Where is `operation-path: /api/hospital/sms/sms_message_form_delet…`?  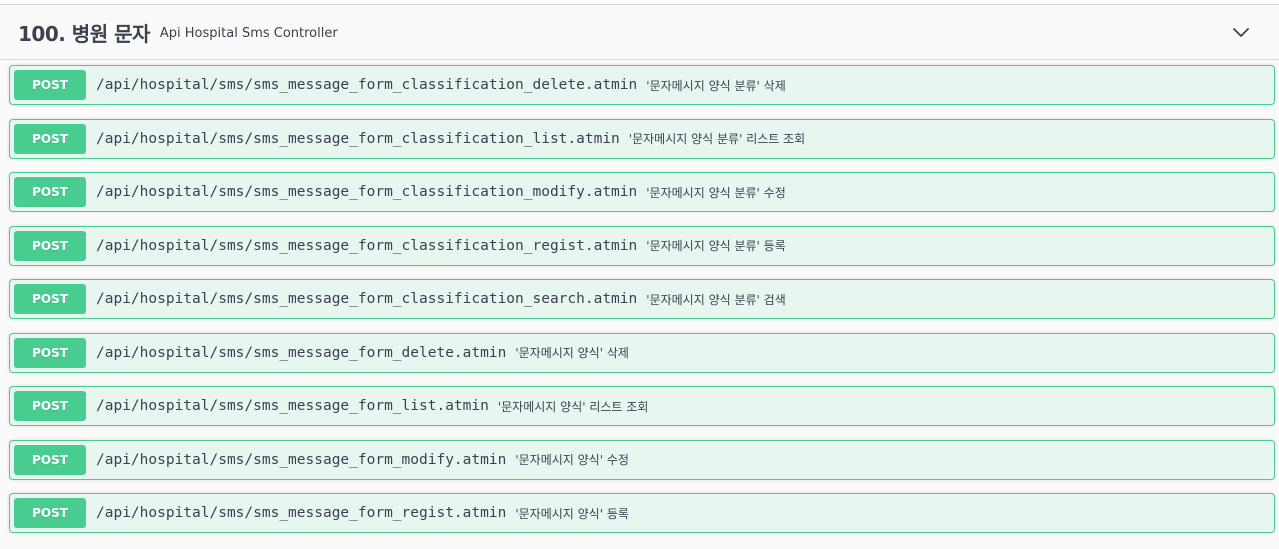
operation-path: /api/hospital/sms/sms_message_form_delet… is located at coordinates (301, 352).